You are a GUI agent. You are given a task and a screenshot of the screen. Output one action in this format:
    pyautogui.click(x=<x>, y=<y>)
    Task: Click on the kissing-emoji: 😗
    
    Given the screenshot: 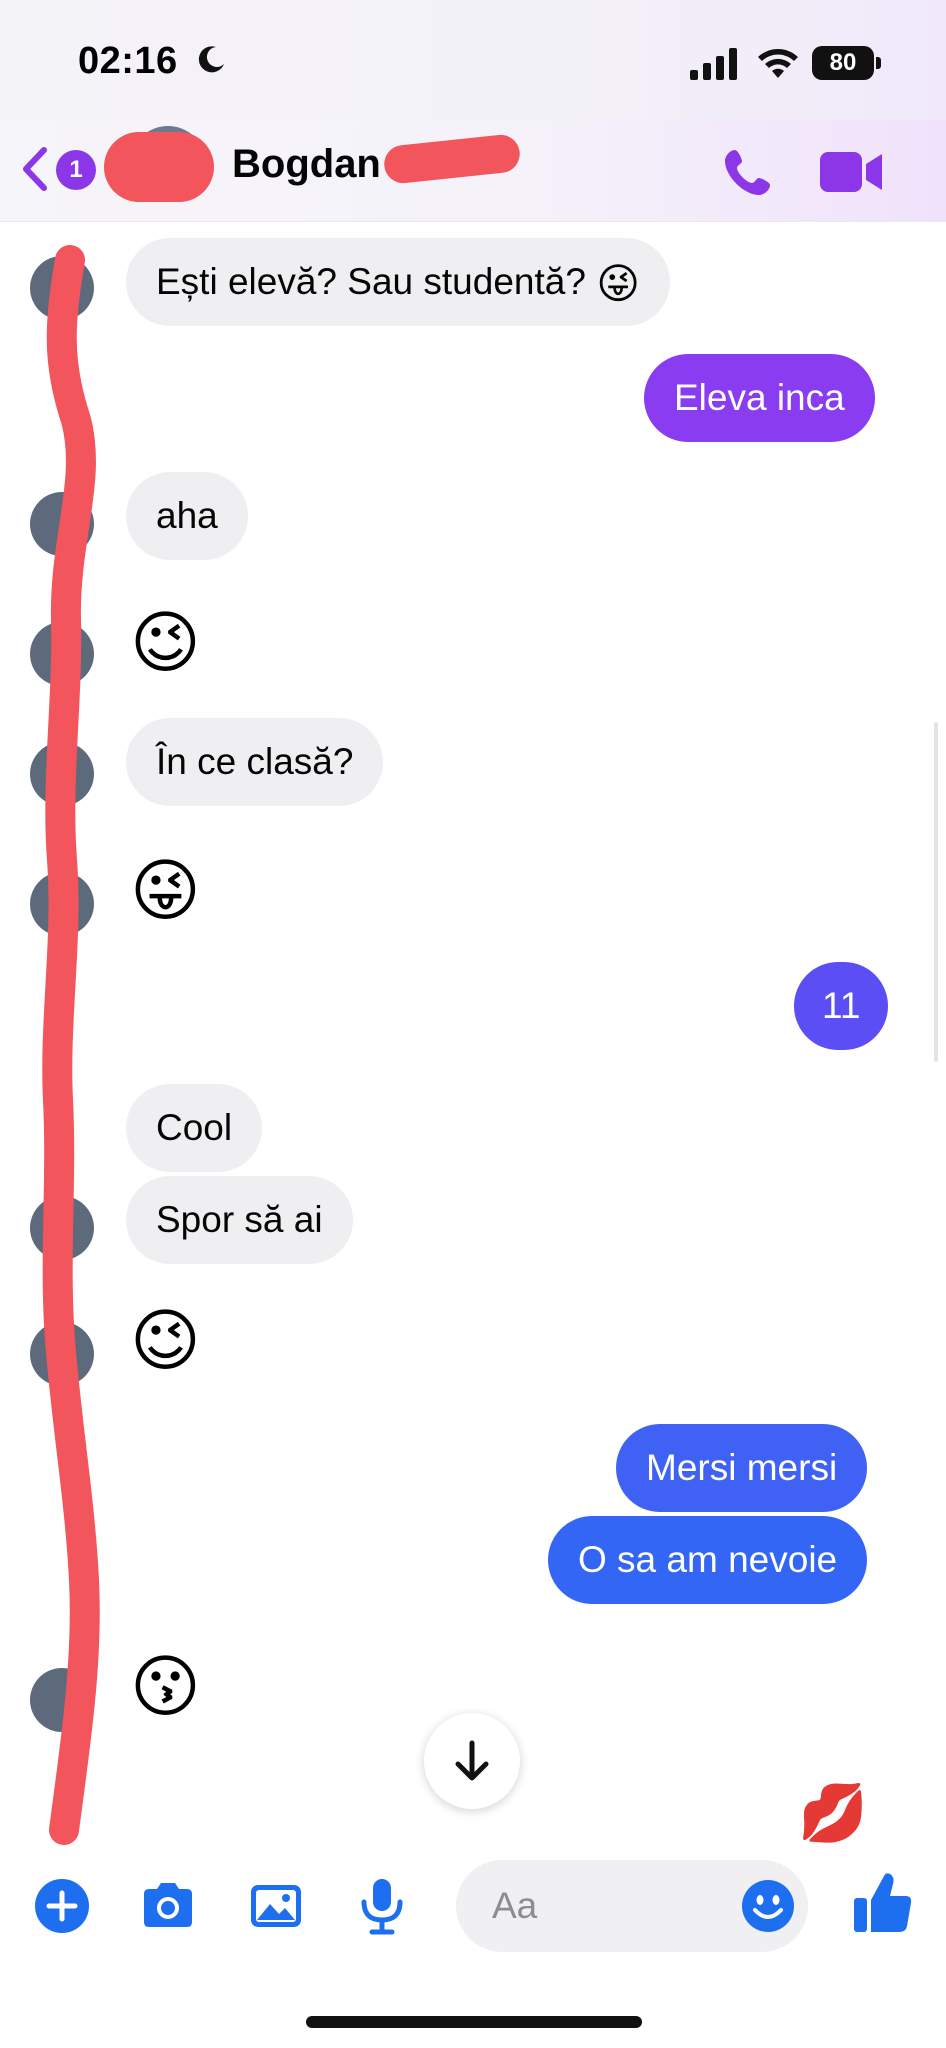 What is the action you would take?
    pyautogui.click(x=165, y=1687)
    